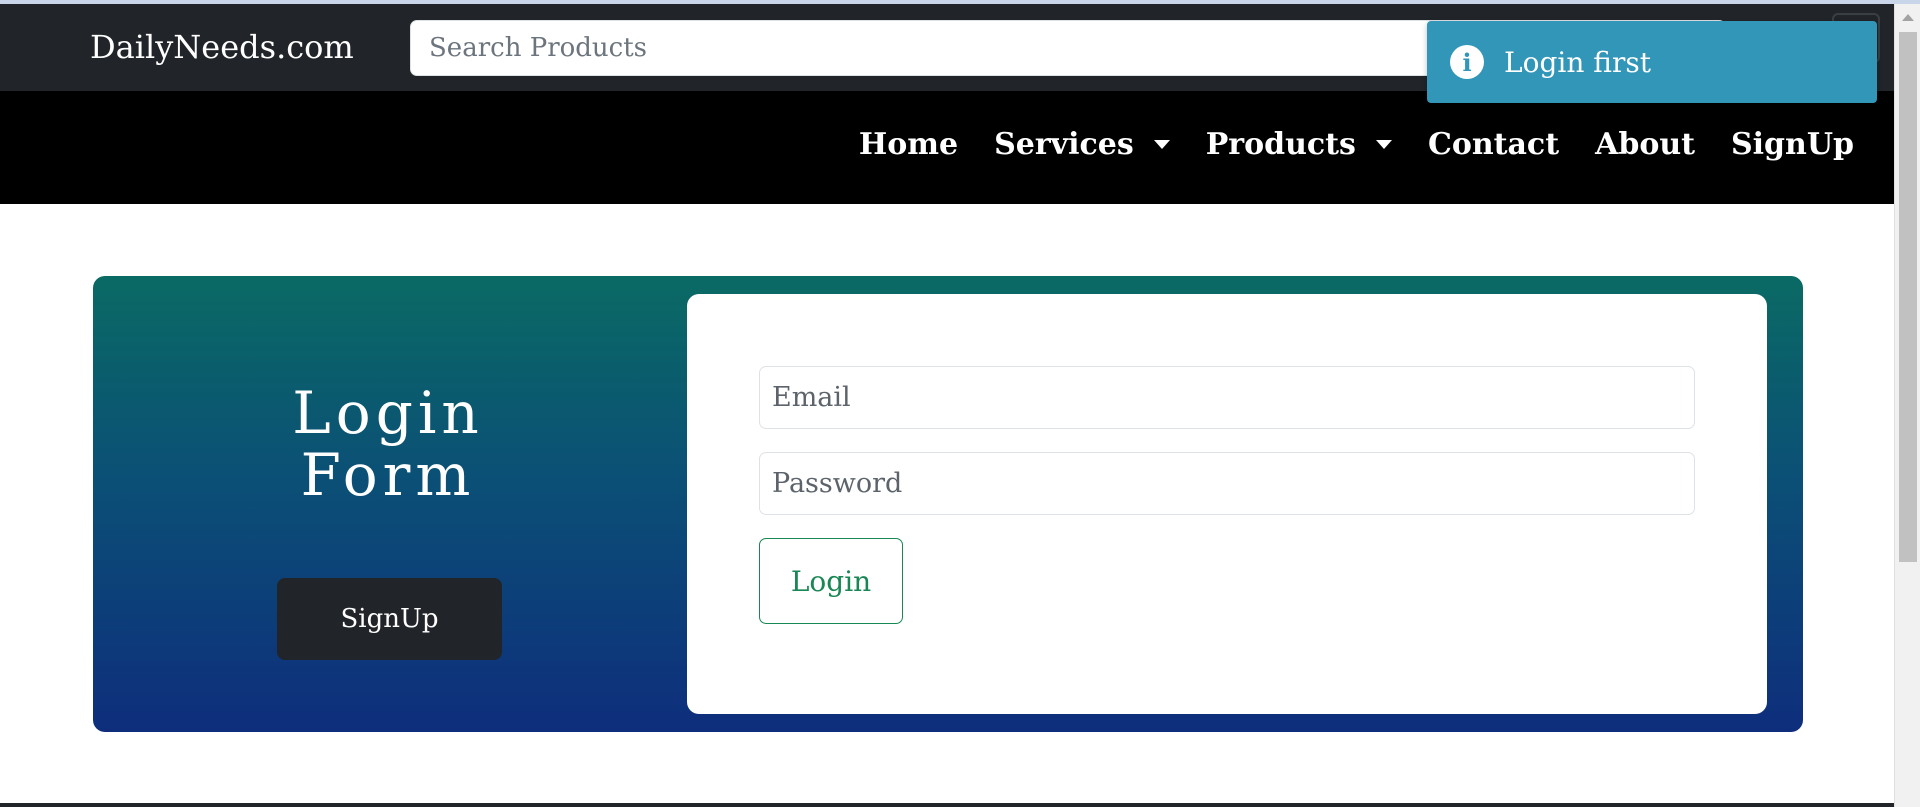  I want to click on nav-item-products: Products, so click(1299, 144).